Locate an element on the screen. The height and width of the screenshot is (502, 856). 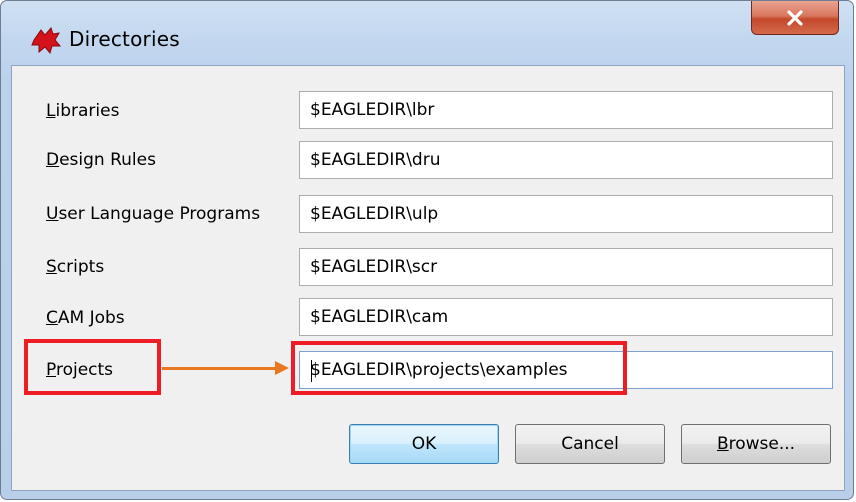
close-button is located at coordinates (795, 18).